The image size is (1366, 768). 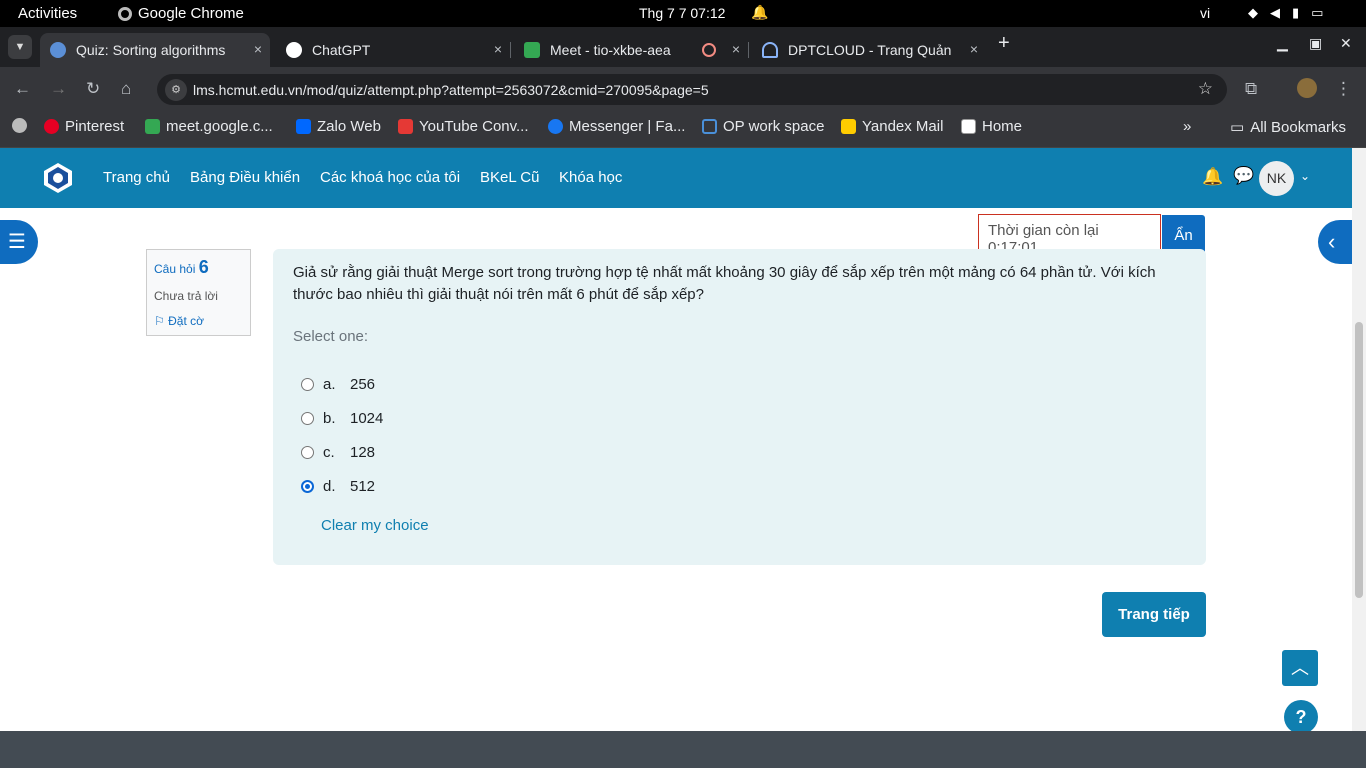 I want to click on clock-text: Thg 7 7 07:12, so click(x=682, y=12).